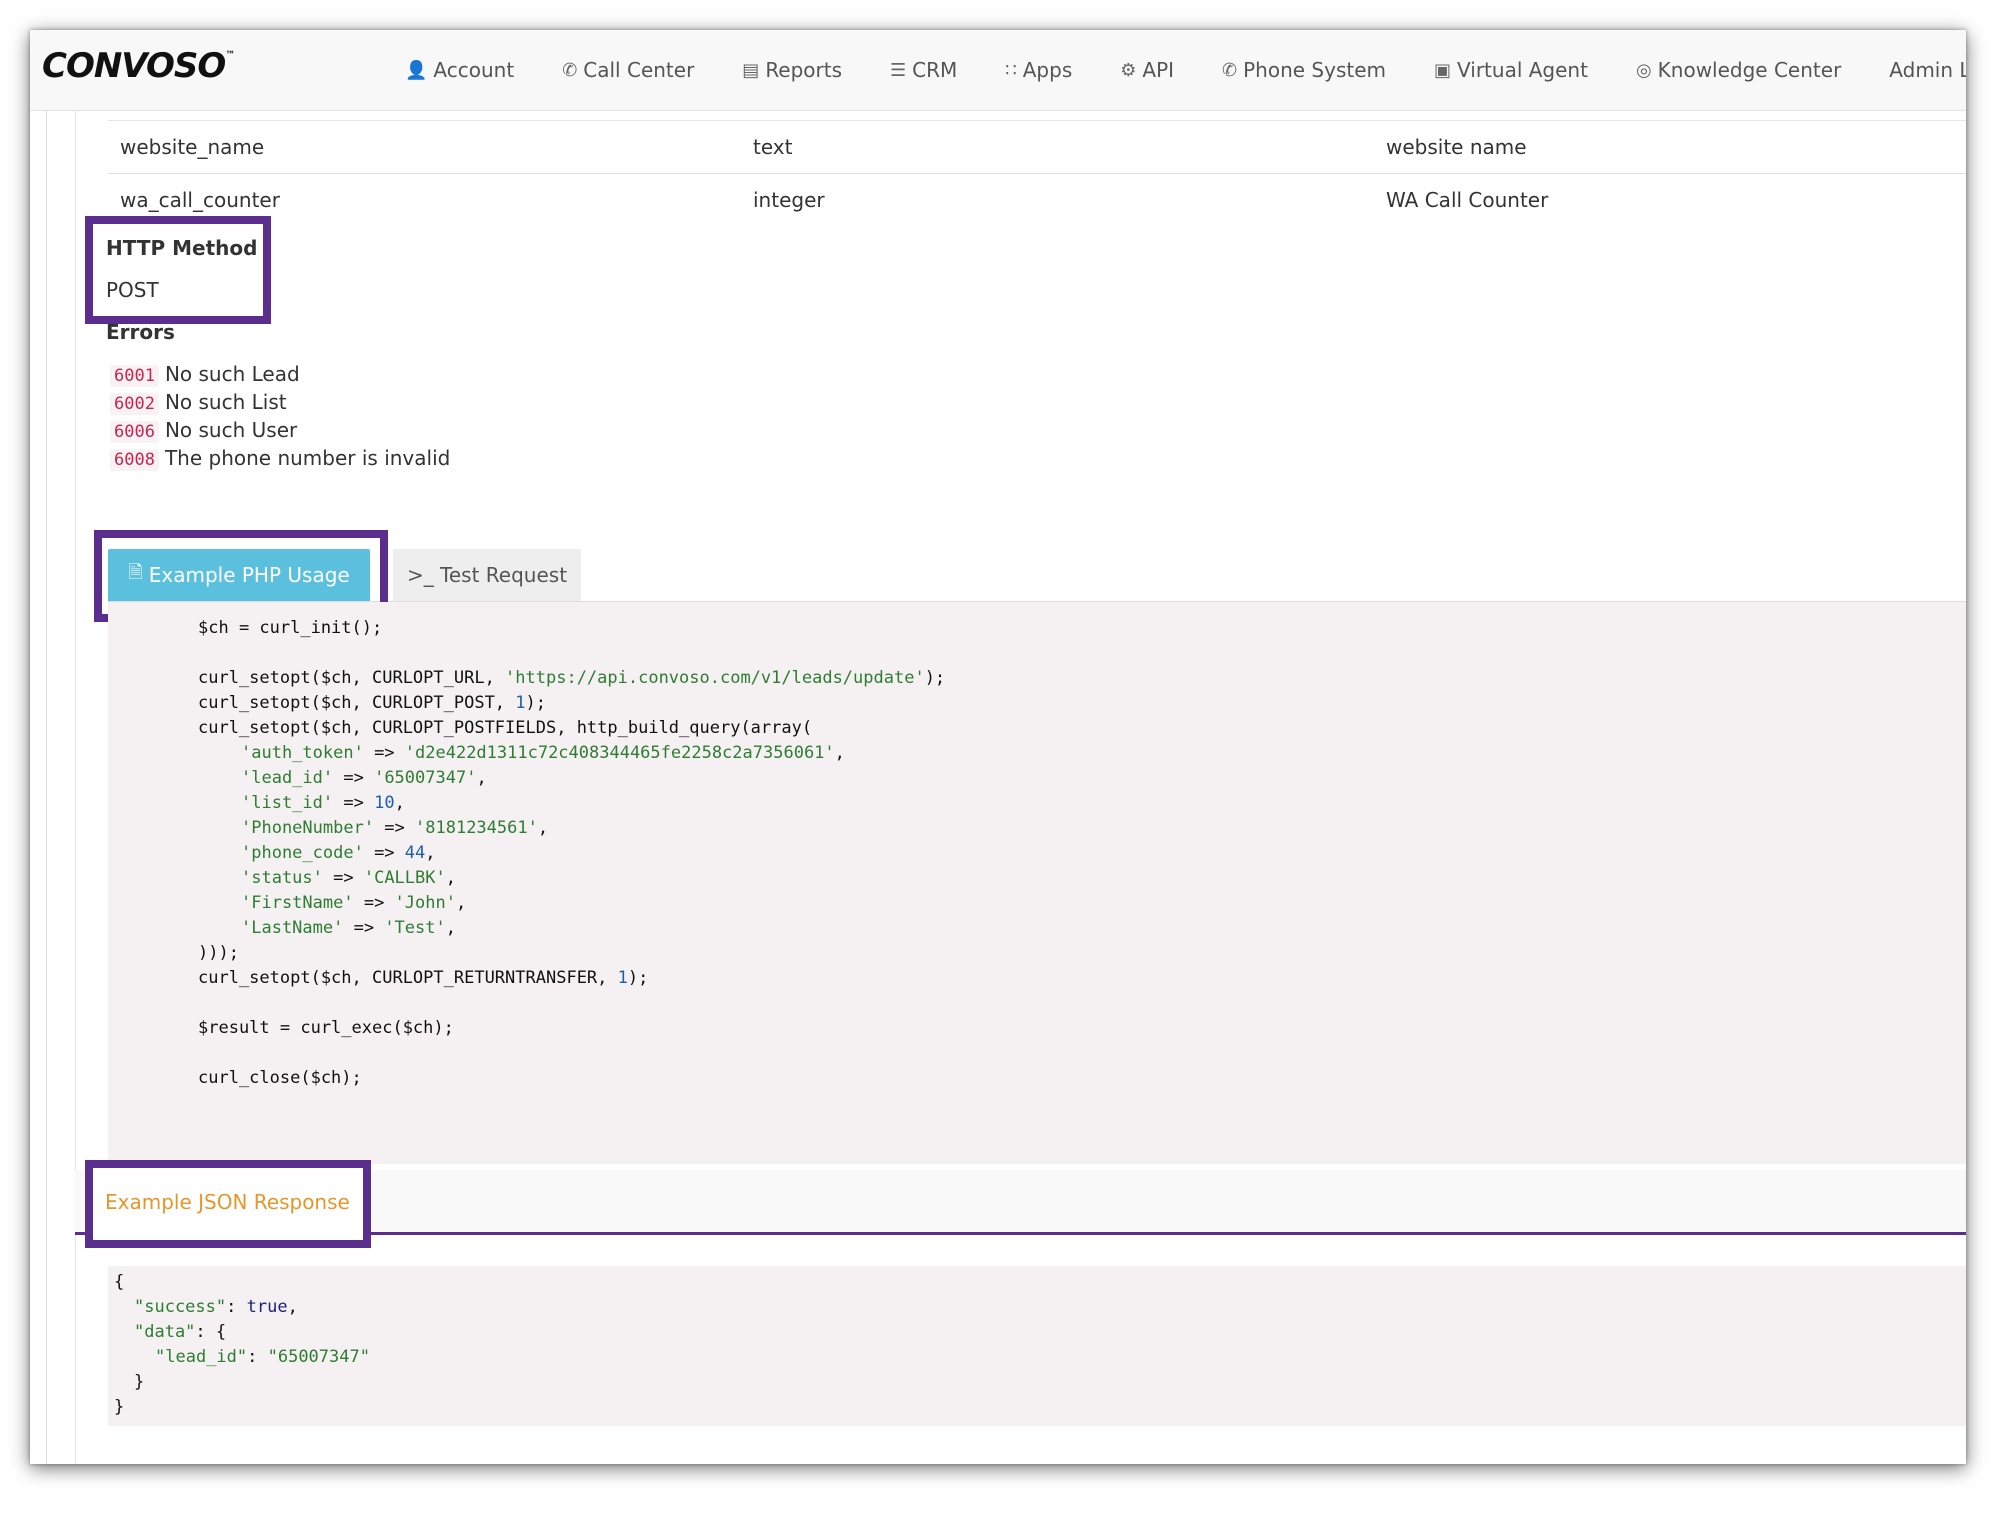  What do you see at coordinates (231, 430) in the screenshot?
I see `error-message: No such User` at bounding box center [231, 430].